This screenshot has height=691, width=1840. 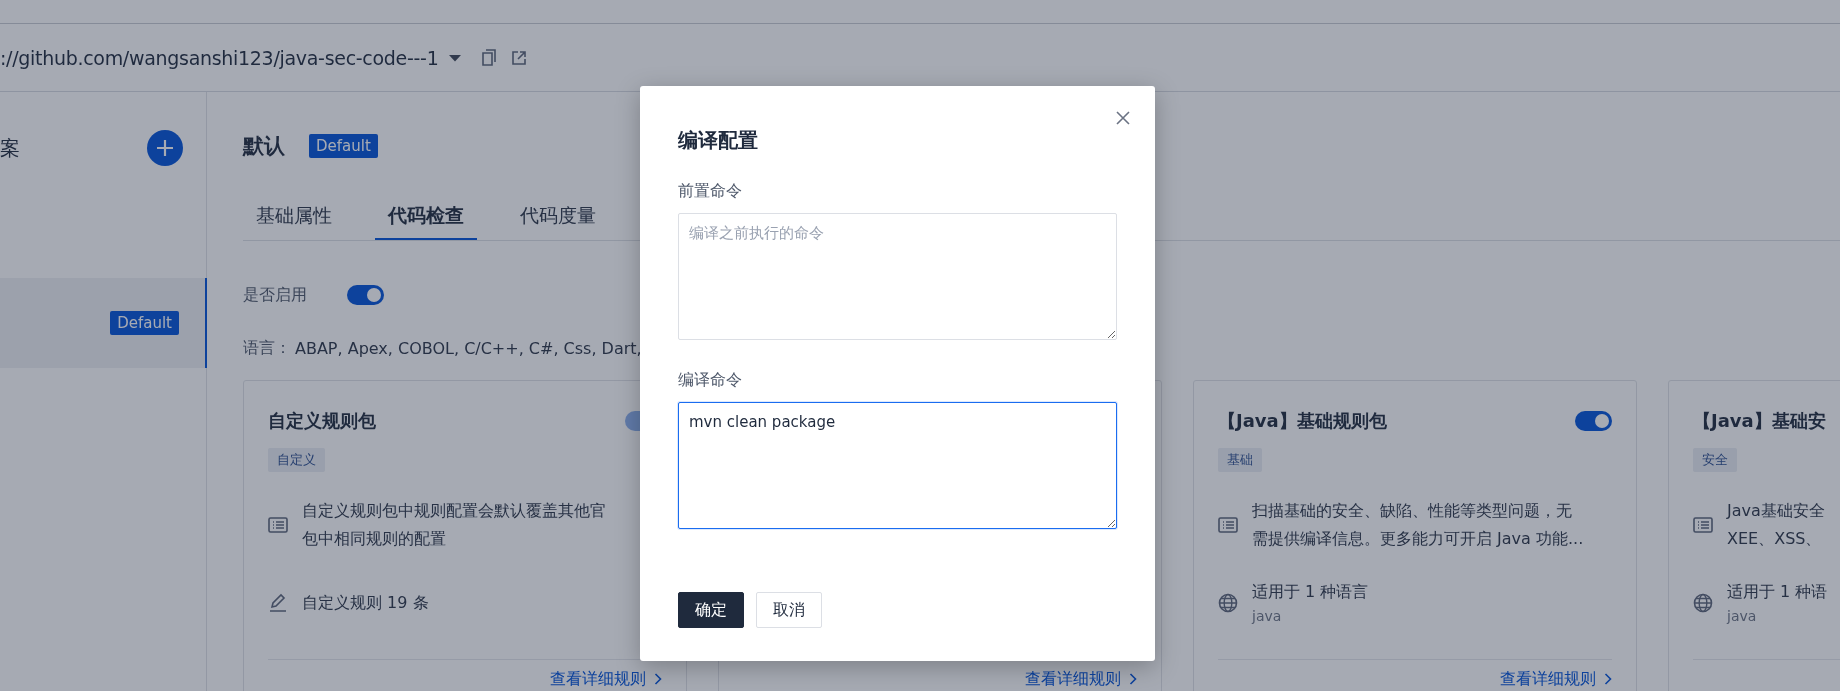 I want to click on card-title: 自定义规则包, so click(x=322, y=421).